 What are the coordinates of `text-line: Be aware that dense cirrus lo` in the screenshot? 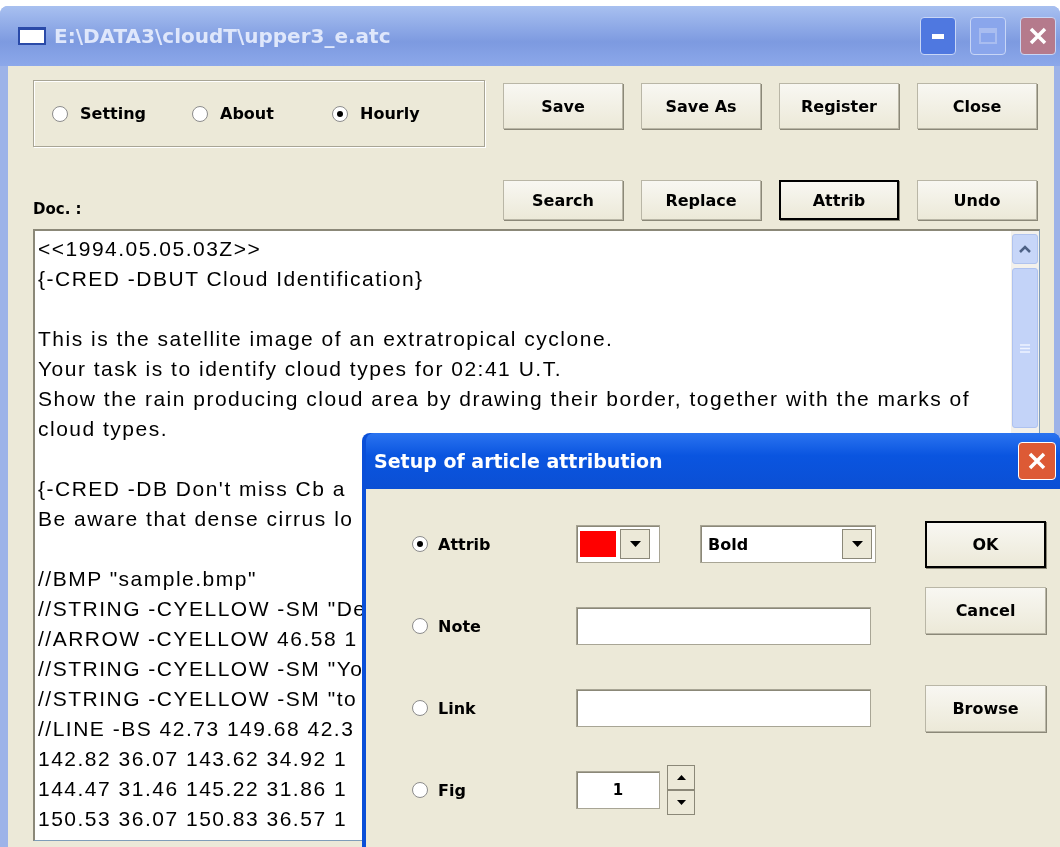 It's located at (196, 519).